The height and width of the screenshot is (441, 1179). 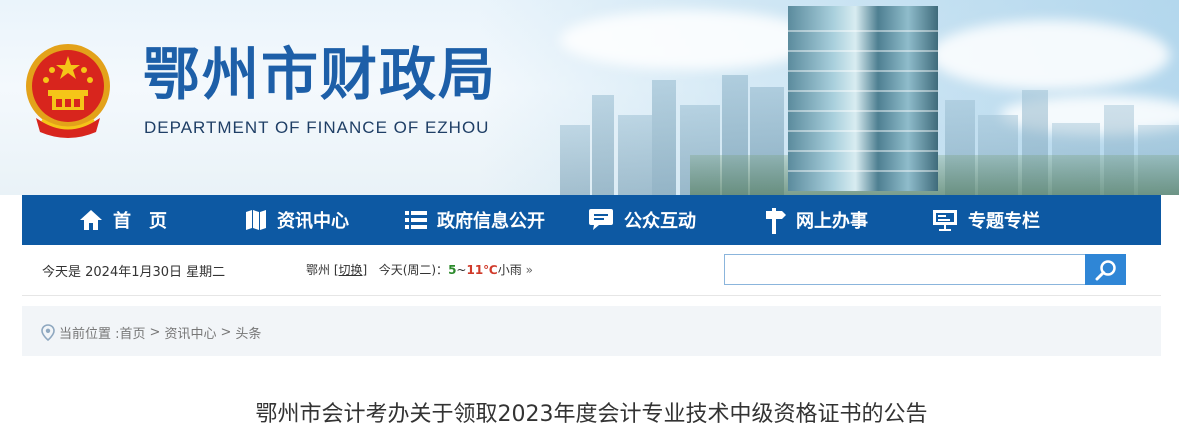 I want to click on nav-item-interaction: 公众互动, so click(x=642, y=220).